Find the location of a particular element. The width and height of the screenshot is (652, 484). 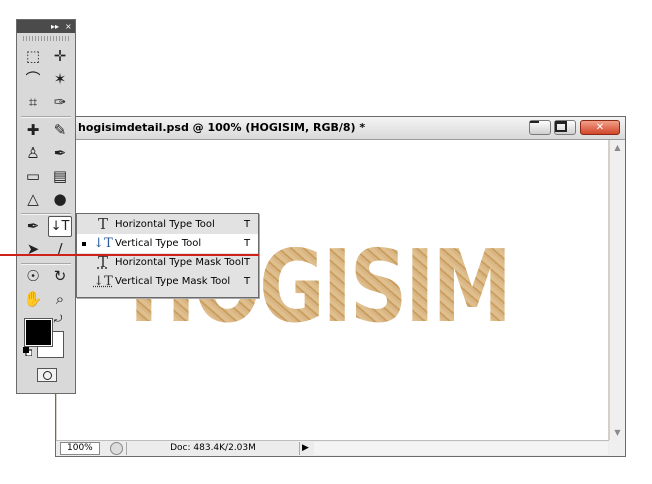

maximize-icon is located at coordinates (561, 126).